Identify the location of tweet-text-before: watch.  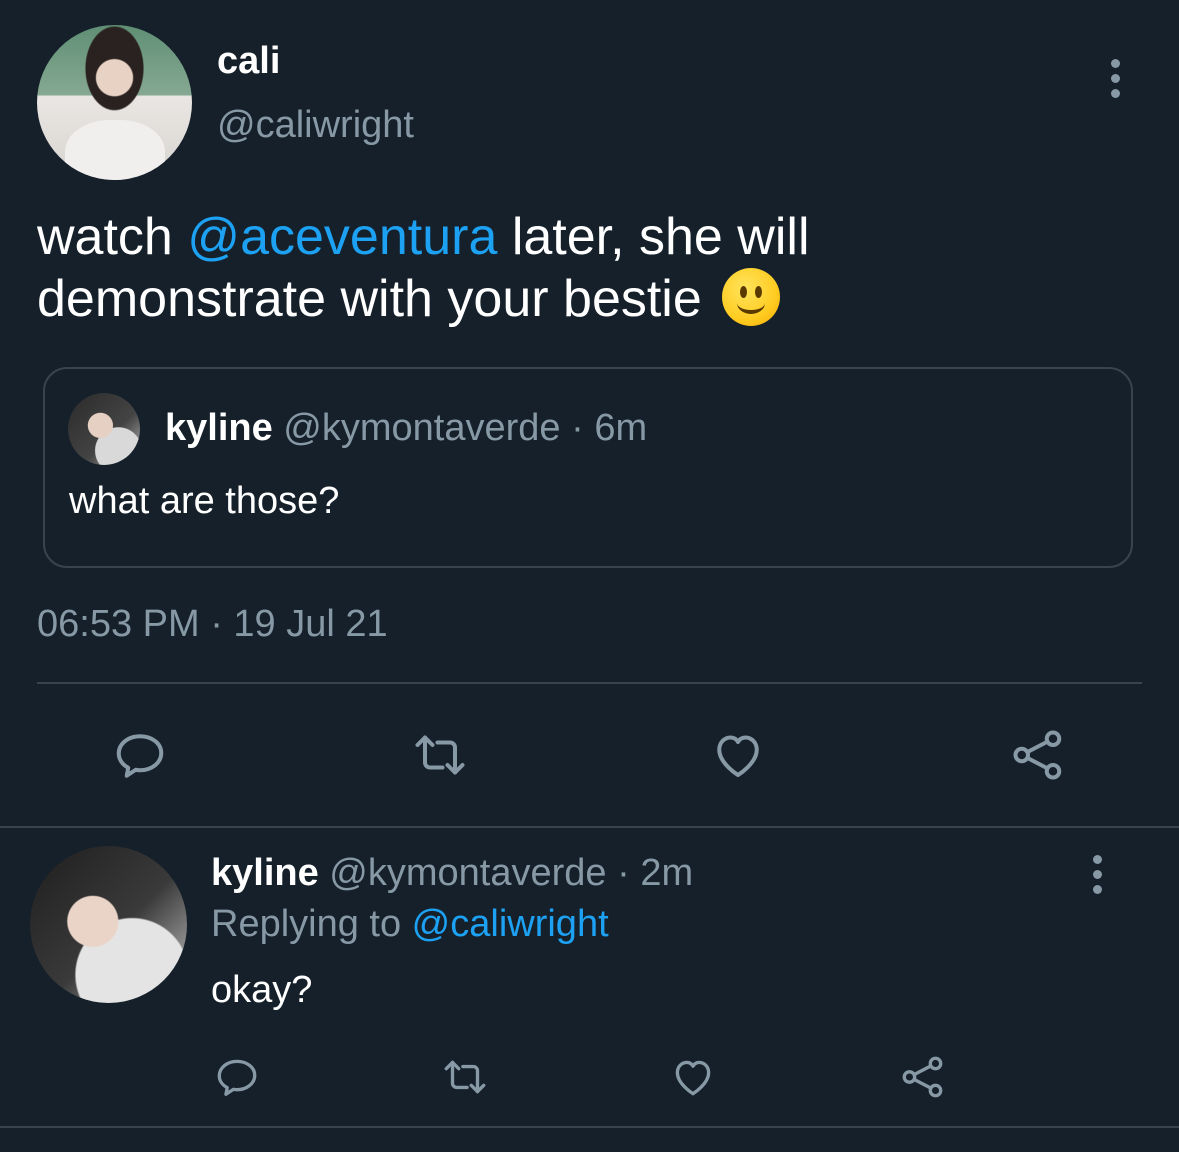
(112, 237).